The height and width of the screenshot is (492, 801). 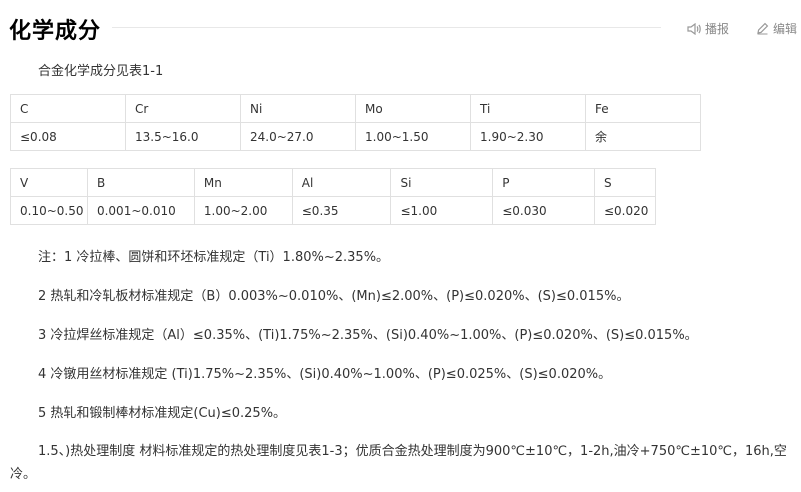 What do you see at coordinates (643, 108) in the screenshot?
I see `table-cell: Fe` at bounding box center [643, 108].